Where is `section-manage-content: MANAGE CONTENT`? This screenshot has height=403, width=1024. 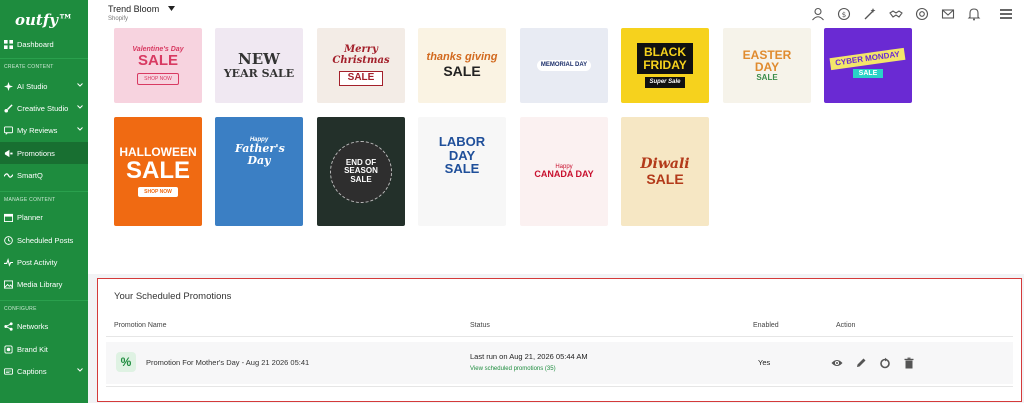
section-manage-content: MANAGE CONTENT is located at coordinates (30, 200).